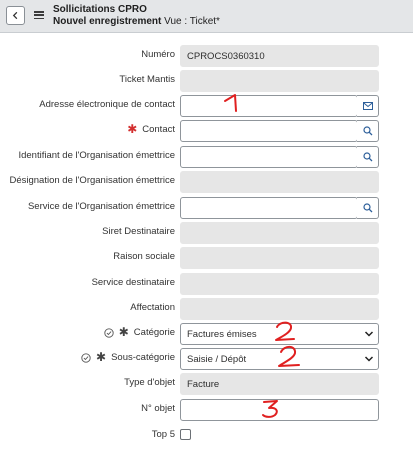 The image size is (413, 451). Describe the element at coordinates (100, 9) in the screenshot. I see `record-table-title: Sollicitations CPRO` at that location.